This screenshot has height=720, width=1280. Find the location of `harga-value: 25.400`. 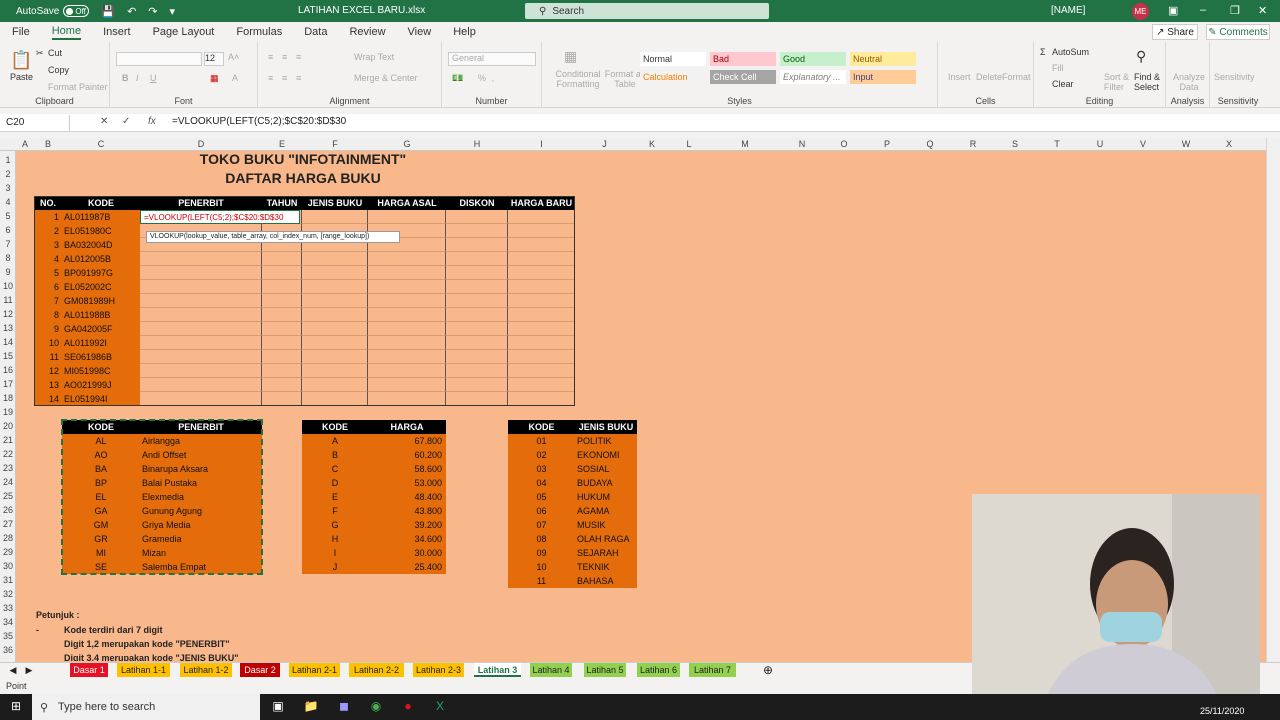

harga-value: 25.400 is located at coordinates (407, 567).